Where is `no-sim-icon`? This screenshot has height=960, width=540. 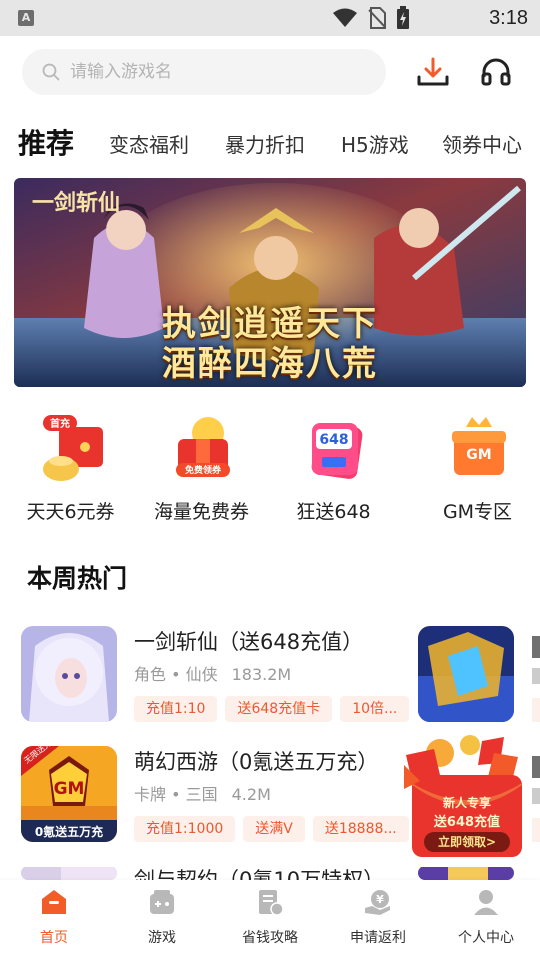
no-sim-icon is located at coordinates (377, 18).